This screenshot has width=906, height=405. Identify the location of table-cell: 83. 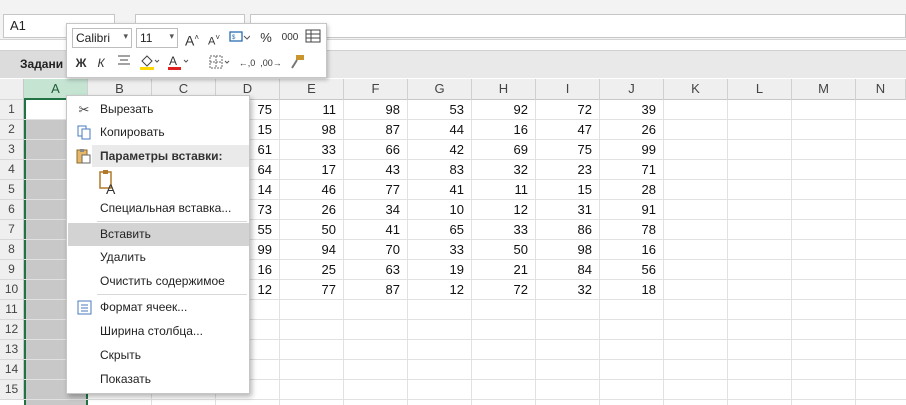
(440, 170).